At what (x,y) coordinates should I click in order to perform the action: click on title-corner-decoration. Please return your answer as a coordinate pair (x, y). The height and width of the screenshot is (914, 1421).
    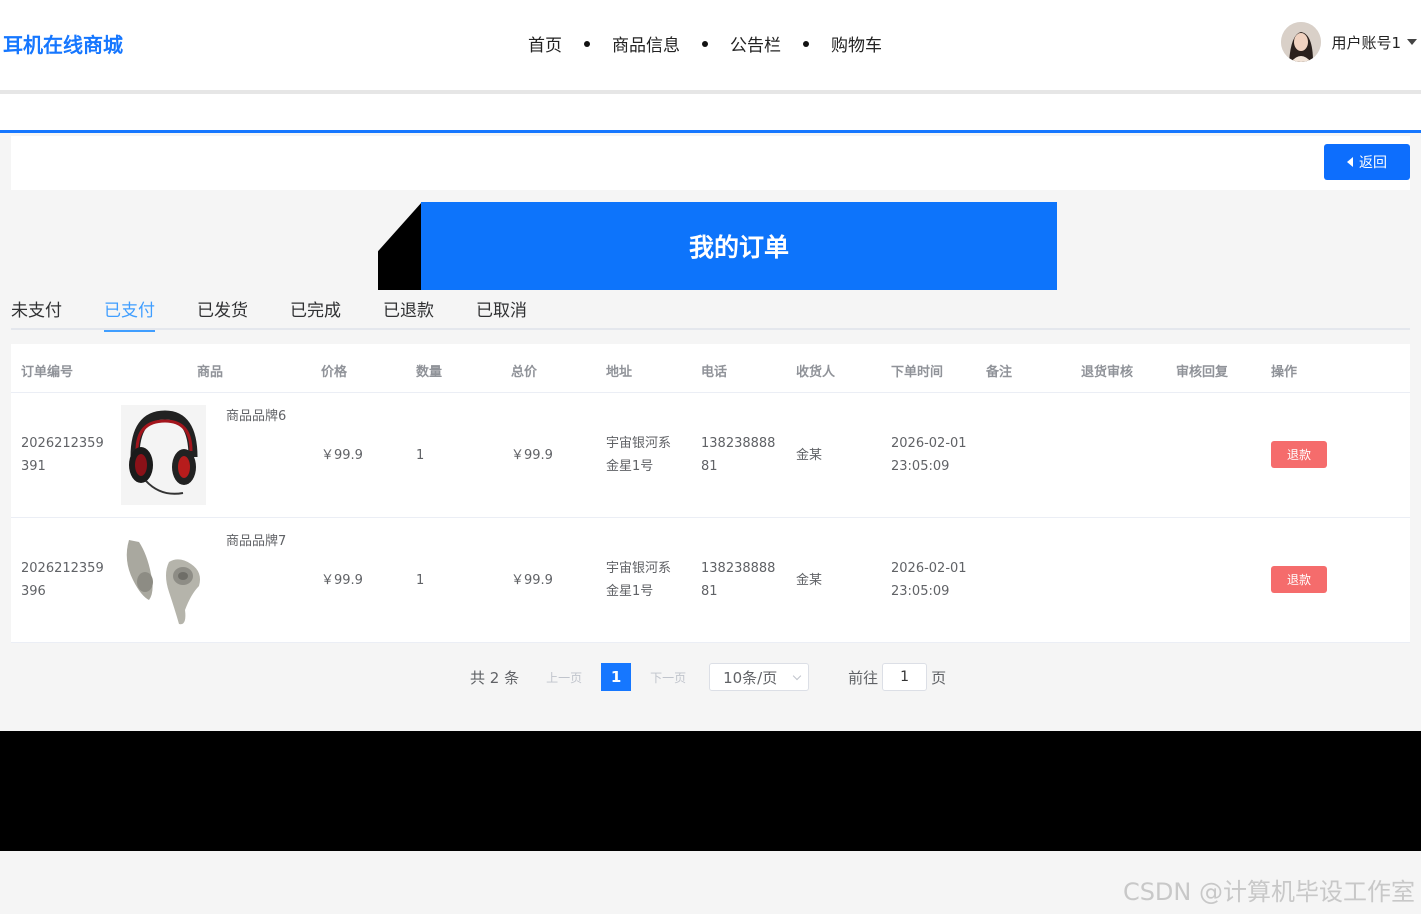
    Looking at the image, I should click on (400, 246).